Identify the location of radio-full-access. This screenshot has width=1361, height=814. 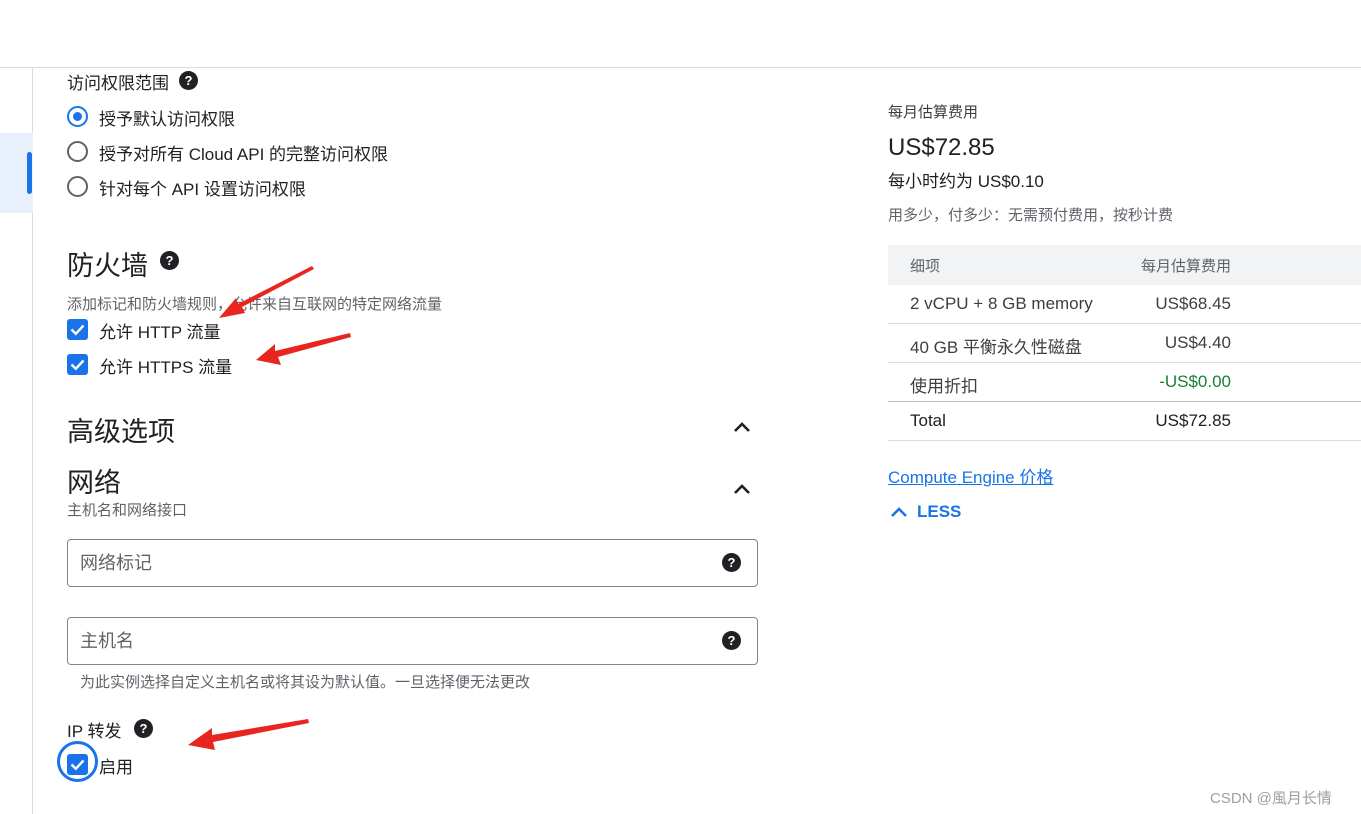
(77, 151).